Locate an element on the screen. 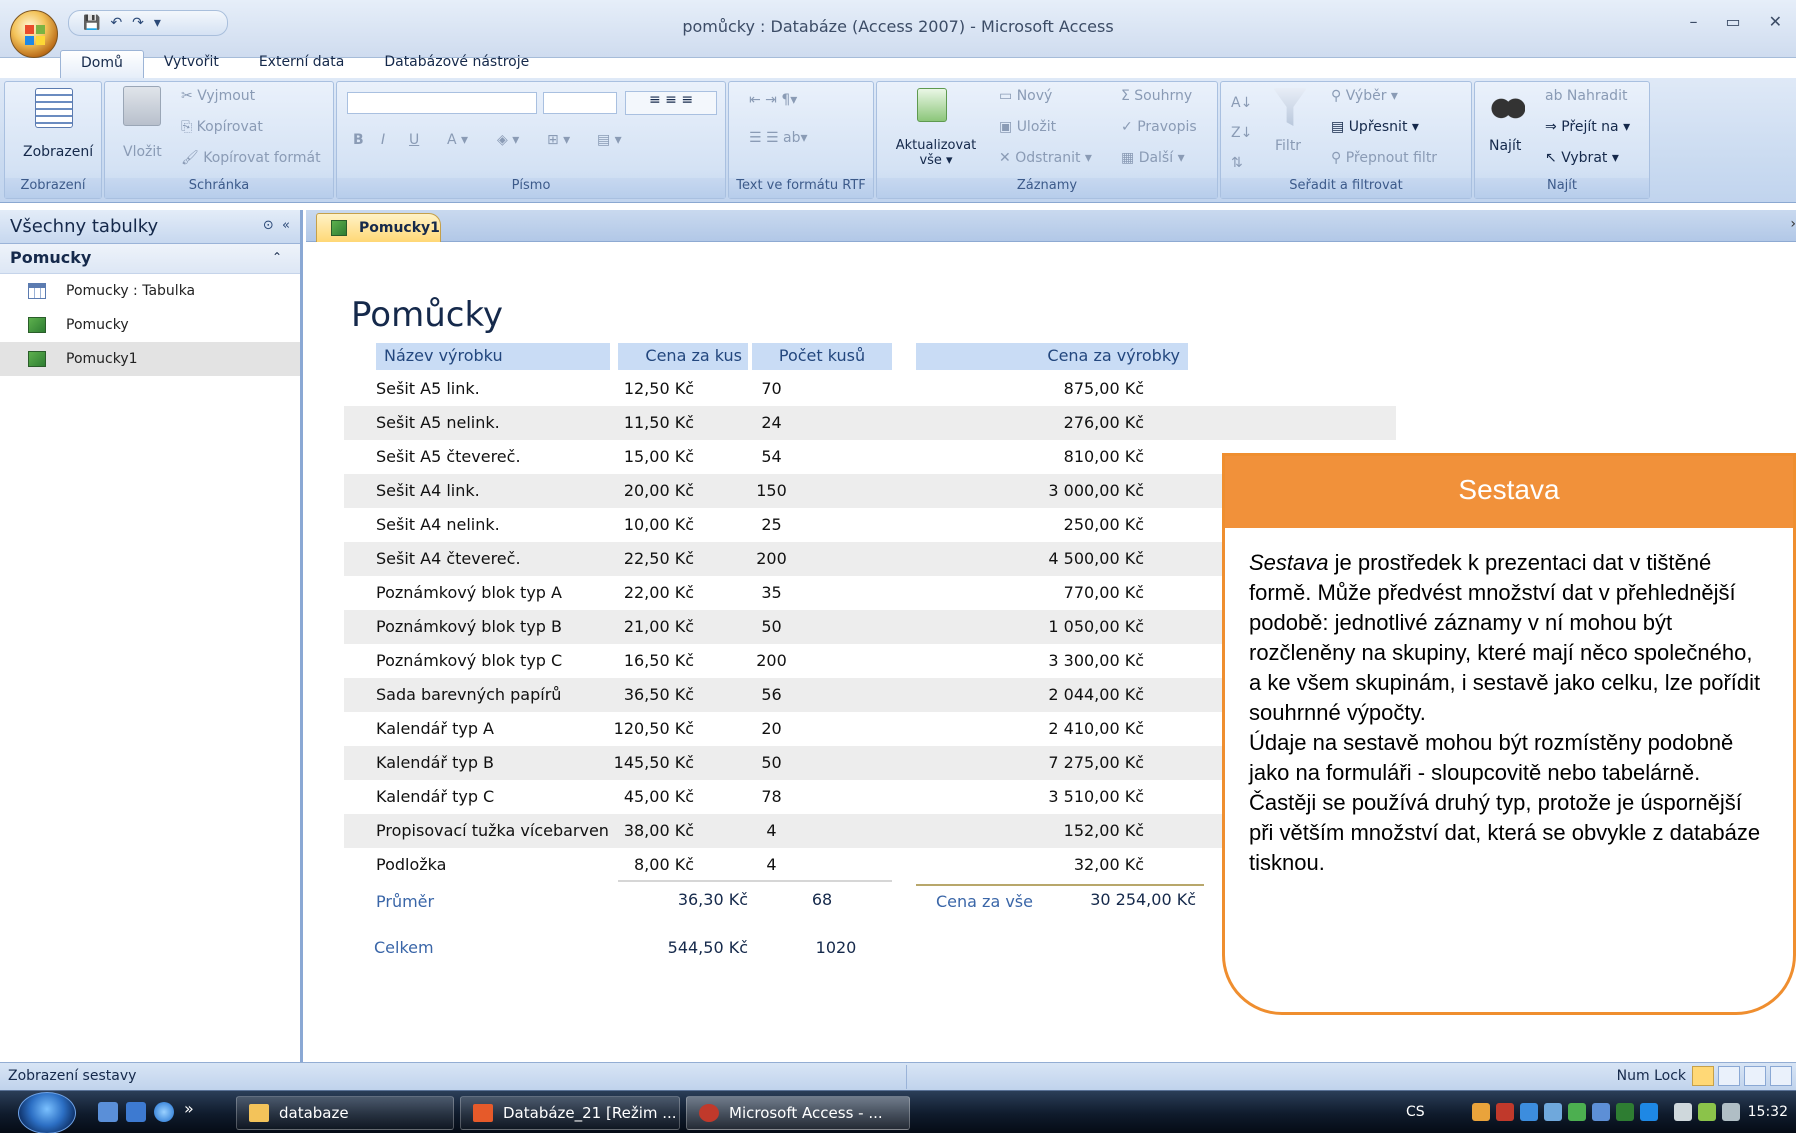 The height and width of the screenshot is (1133, 1796). show-desktop-icon is located at coordinates (108, 1112).